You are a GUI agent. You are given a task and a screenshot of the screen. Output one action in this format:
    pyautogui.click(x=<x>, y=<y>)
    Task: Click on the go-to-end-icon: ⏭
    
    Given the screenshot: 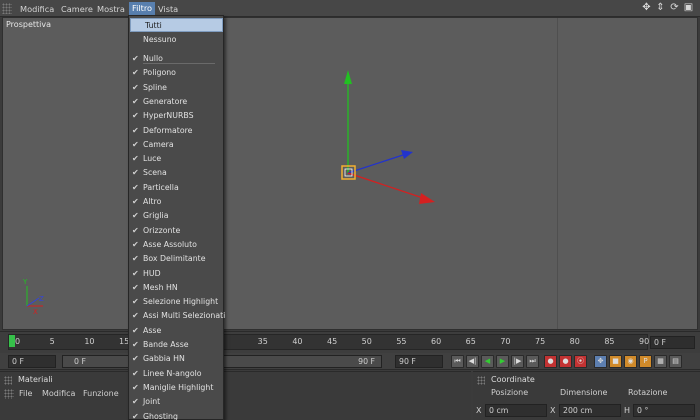 What is the action you would take?
    pyautogui.click(x=532, y=361)
    